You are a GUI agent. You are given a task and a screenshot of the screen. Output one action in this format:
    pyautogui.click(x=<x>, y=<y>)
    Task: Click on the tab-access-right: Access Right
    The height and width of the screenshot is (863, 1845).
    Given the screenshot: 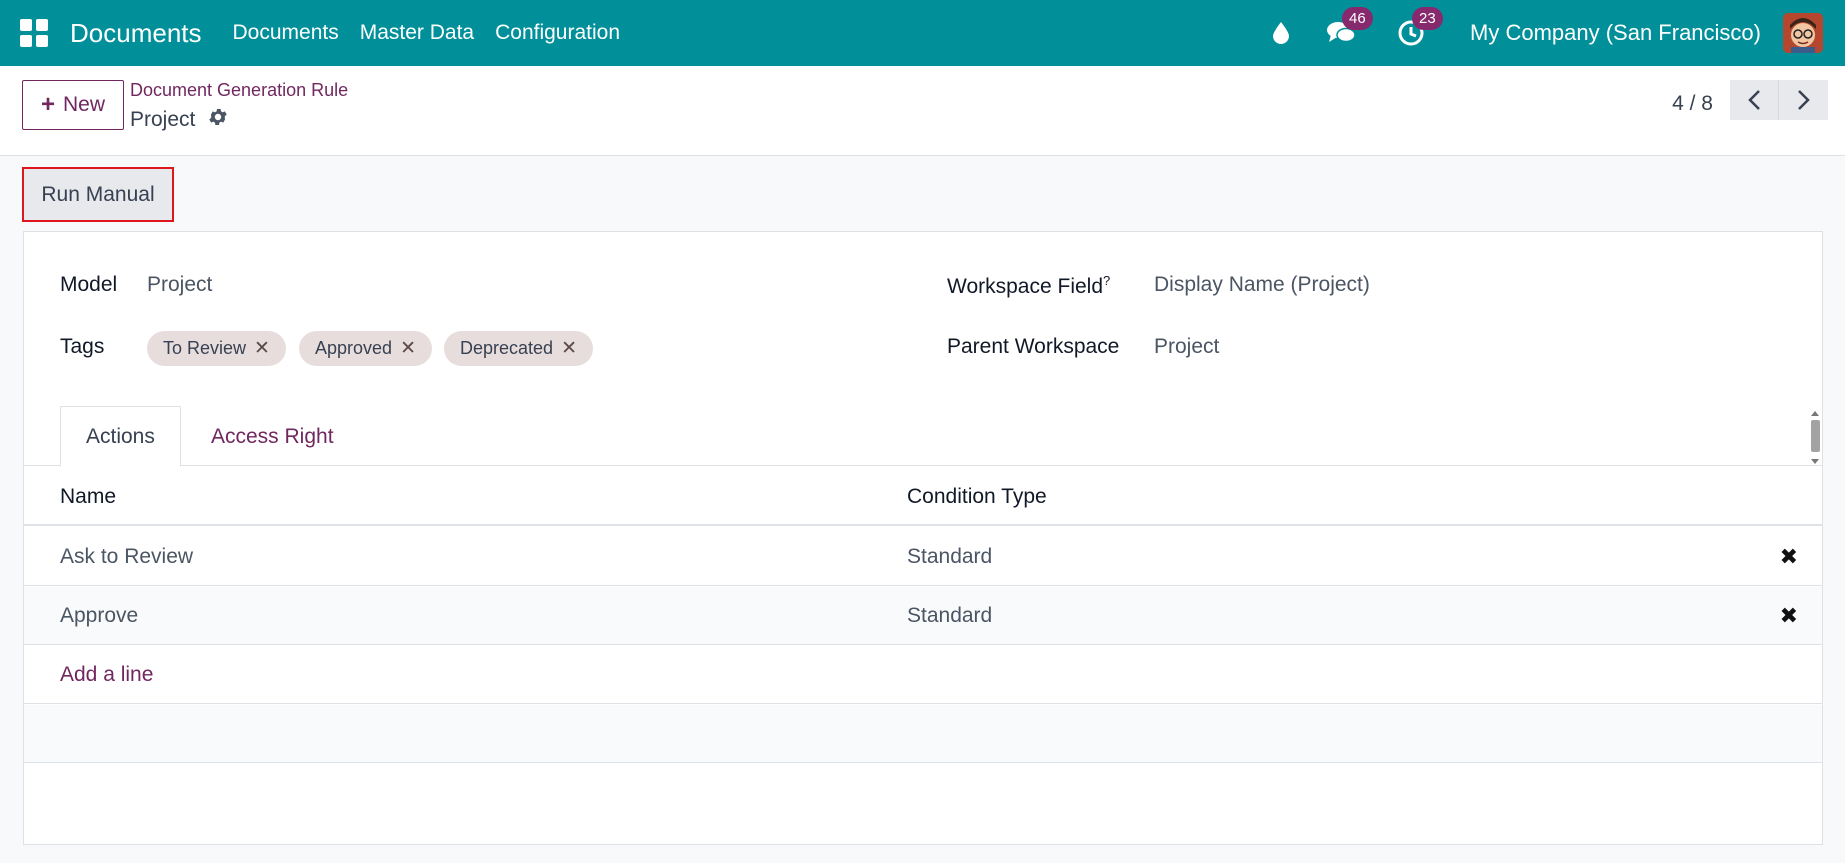 What is the action you would take?
    pyautogui.click(x=272, y=436)
    